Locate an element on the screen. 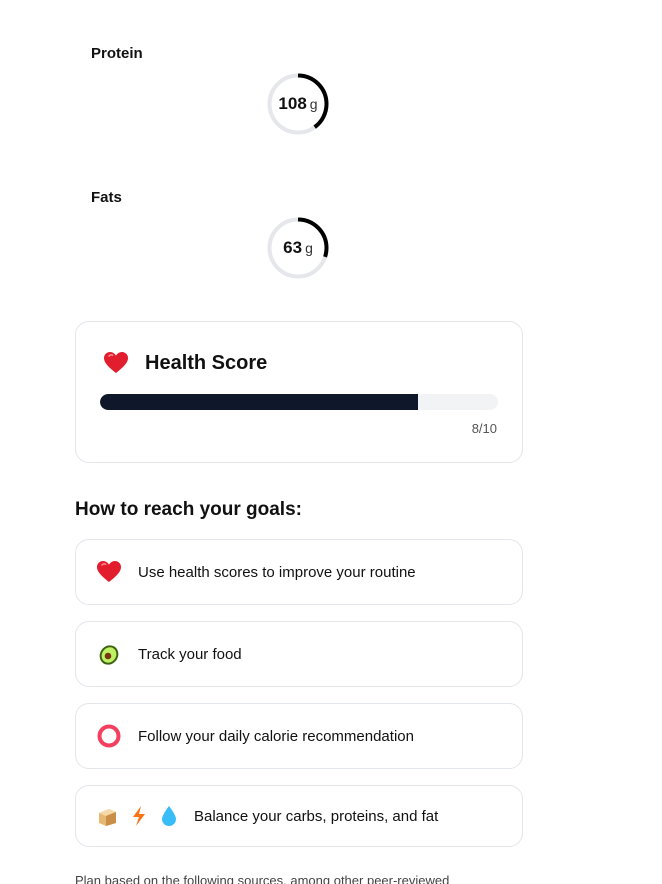  tip-calorie-recommendation: Follow your daily calorie recommendation is located at coordinates (299, 736).